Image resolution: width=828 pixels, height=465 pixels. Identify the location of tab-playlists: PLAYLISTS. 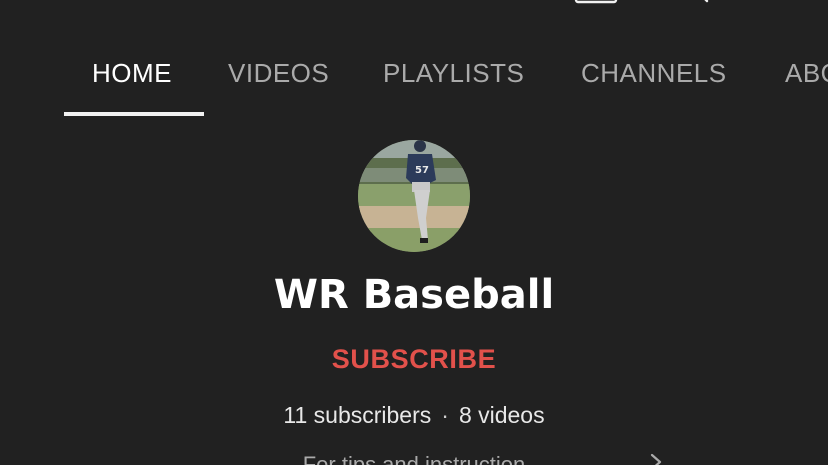
(453, 73).